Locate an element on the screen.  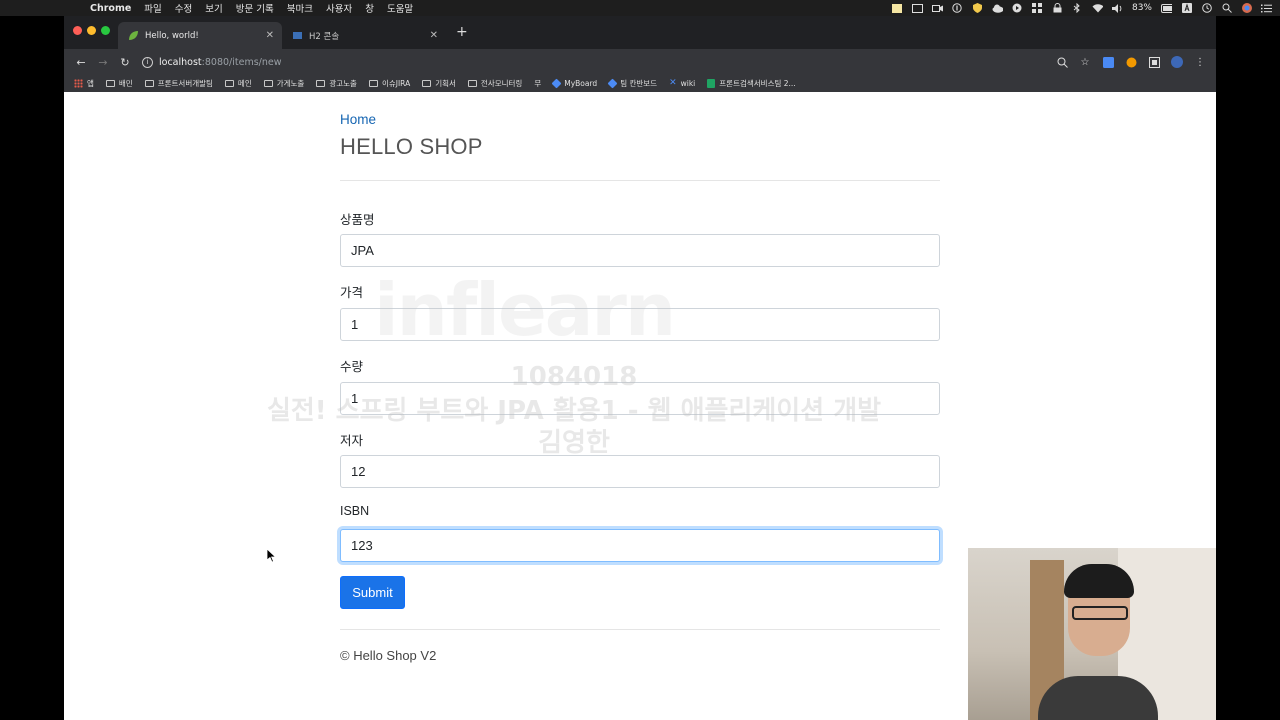
cloud-icon is located at coordinates (997, 8).